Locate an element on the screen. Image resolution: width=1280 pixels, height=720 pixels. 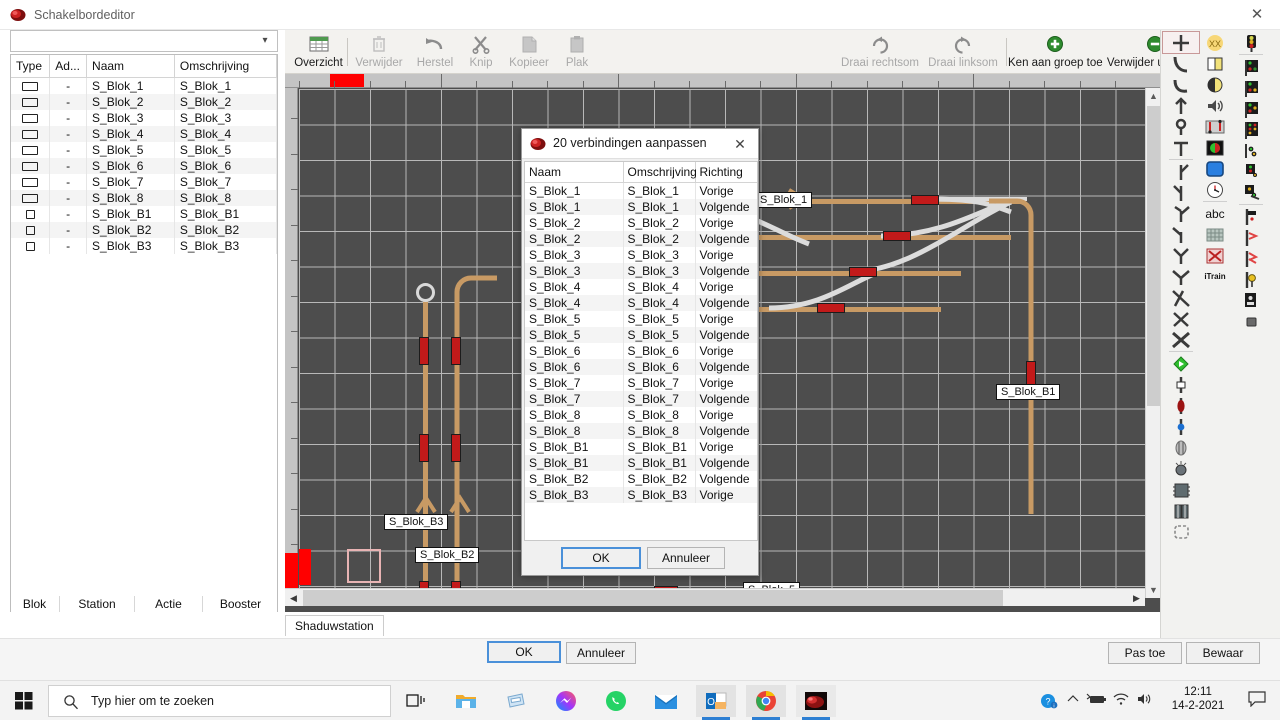
signal-misc-icon is located at coordinates (1251, 321).